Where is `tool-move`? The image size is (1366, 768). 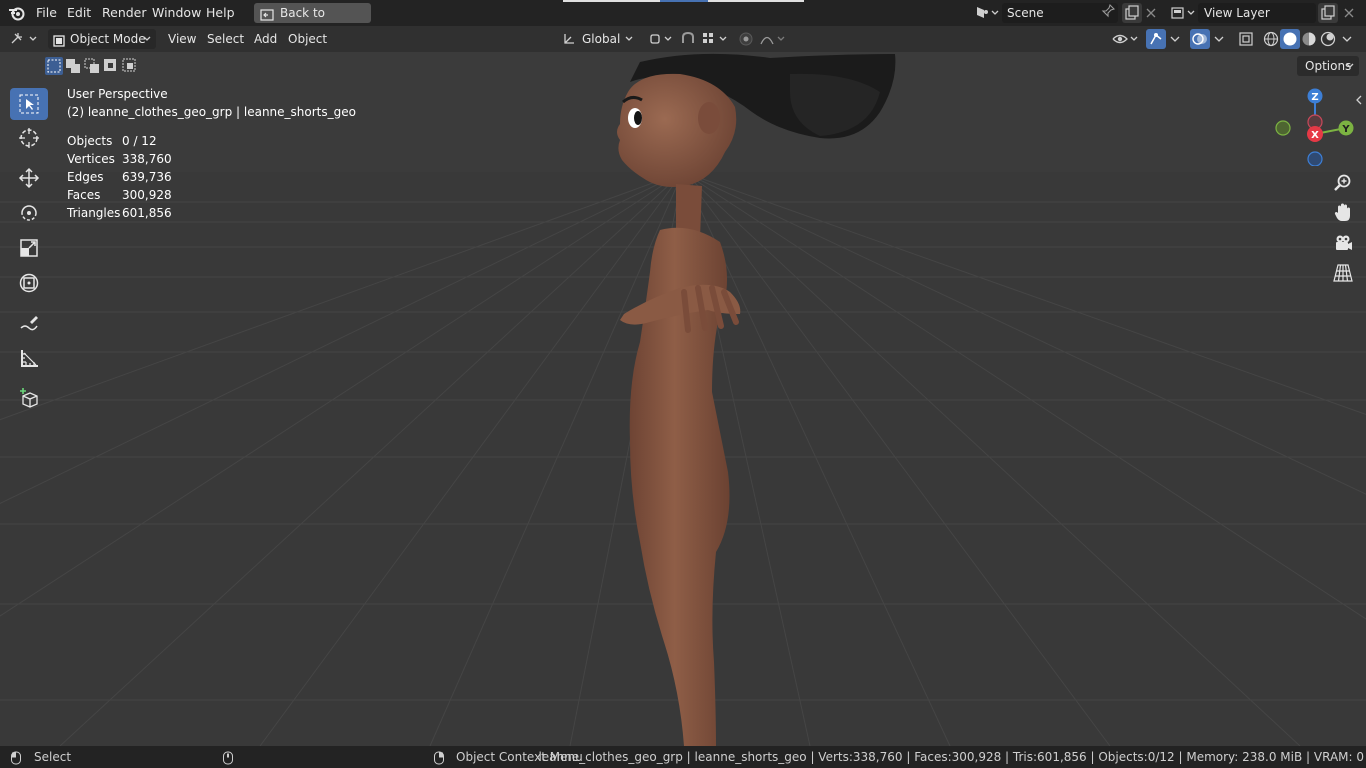 tool-move is located at coordinates (29, 178).